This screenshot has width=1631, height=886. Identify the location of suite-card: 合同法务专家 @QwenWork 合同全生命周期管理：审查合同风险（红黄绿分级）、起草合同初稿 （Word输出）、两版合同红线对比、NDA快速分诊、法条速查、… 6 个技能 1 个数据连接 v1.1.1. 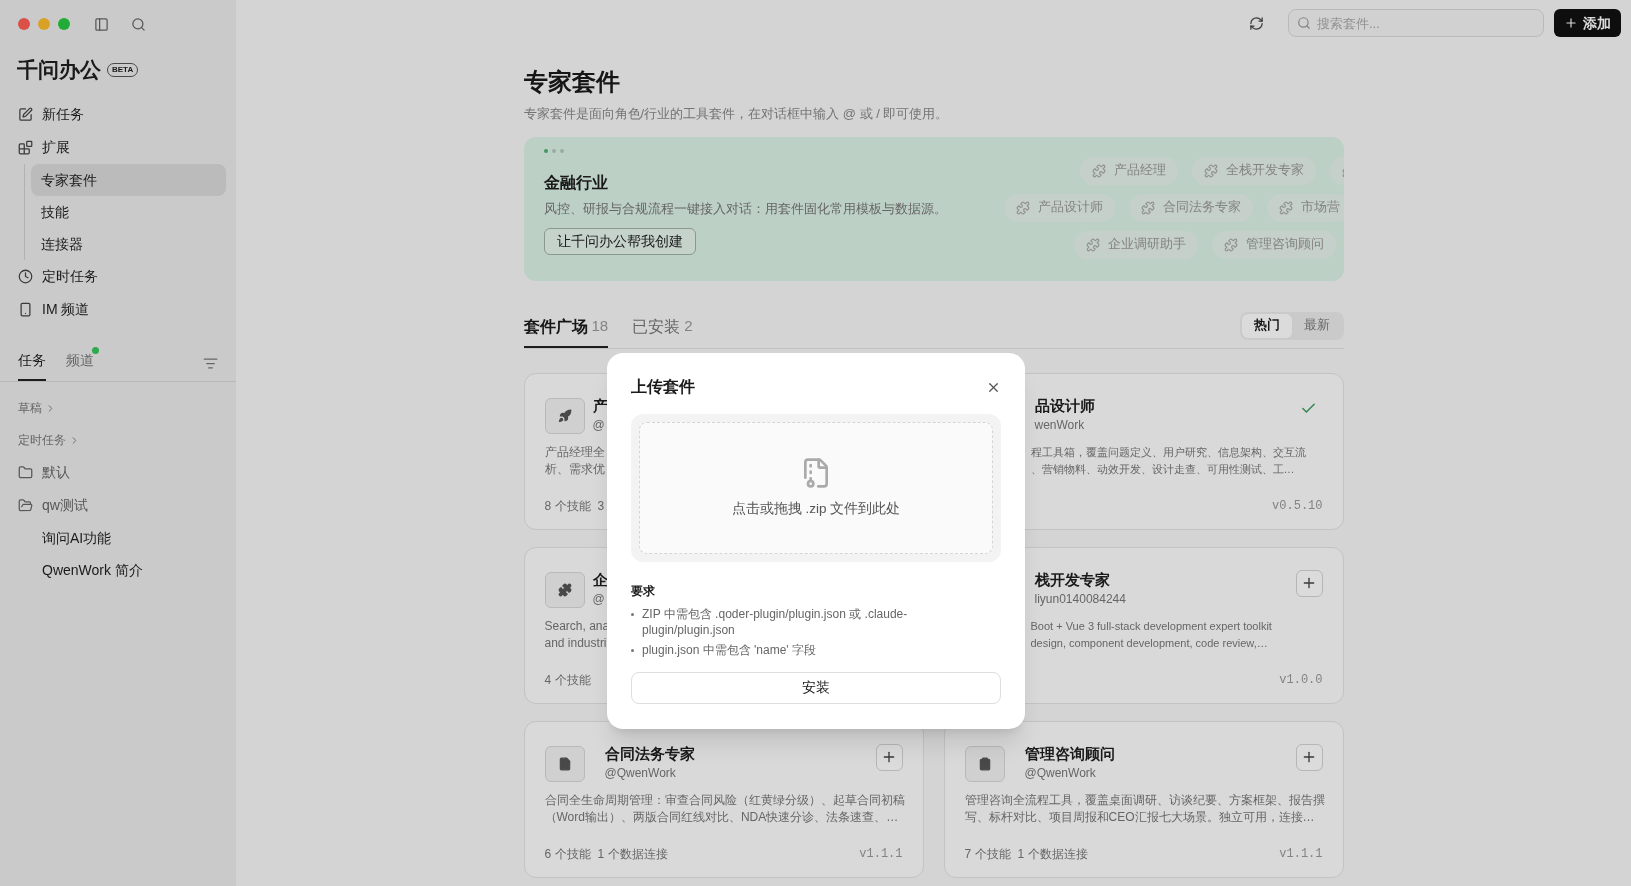
(723, 799).